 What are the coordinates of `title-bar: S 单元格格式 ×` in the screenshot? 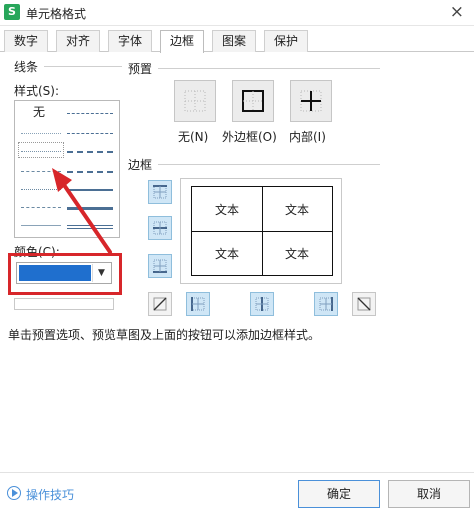 It's located at (237, 13).